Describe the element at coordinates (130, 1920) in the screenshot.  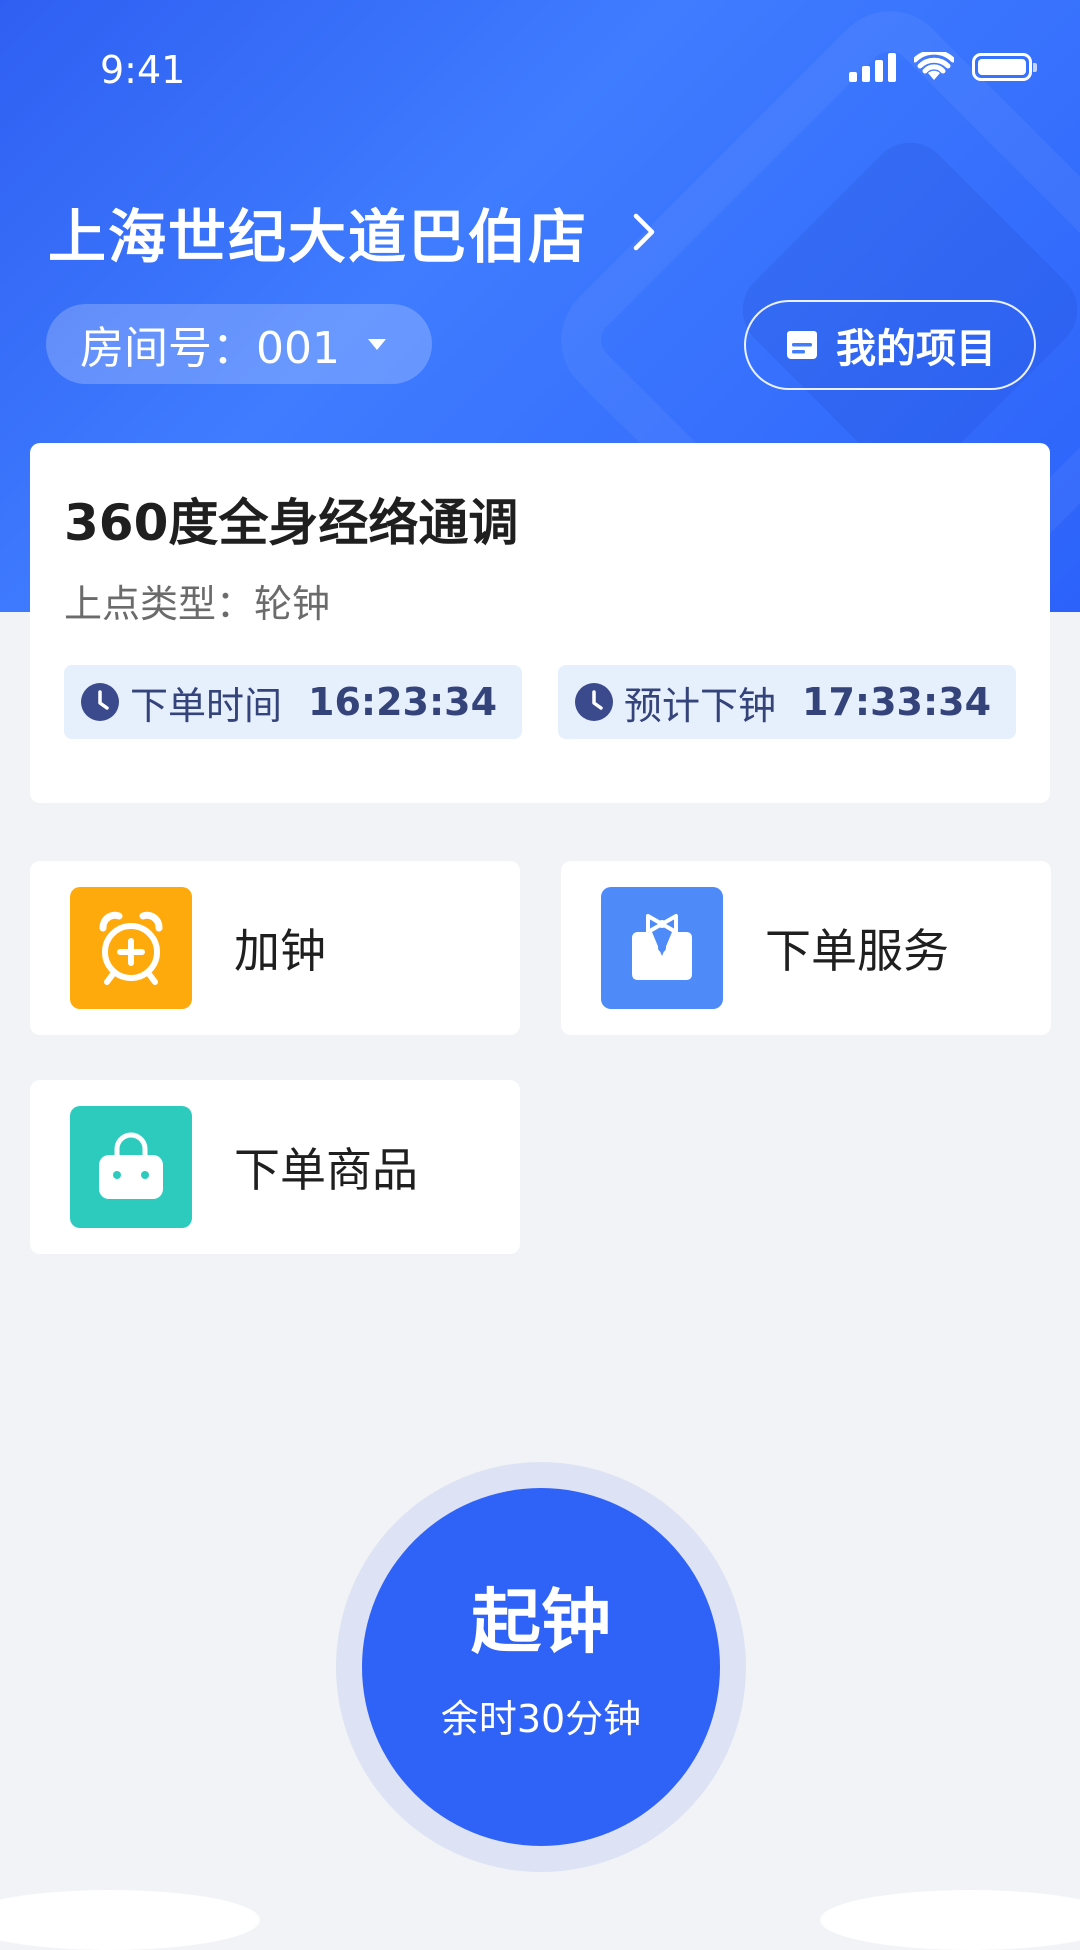
I see `bottom-bar-edge-left` at that location.